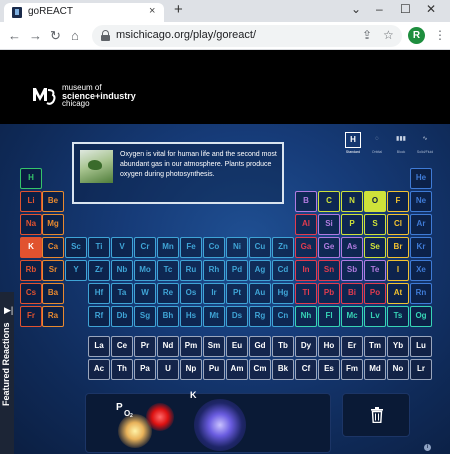 This screenshot has height=454, width=450. I want to click on element-tile-ge: Ge, so click(329, 247).